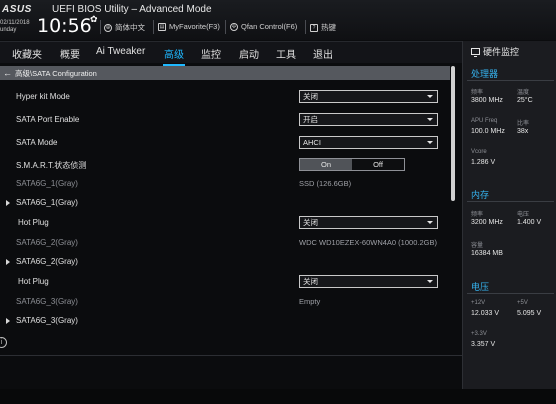  Describe the element at coordinates (225, 144) in the screenshot. I see `setting-row-sata-mode: SATA Mode AHCI` at that location.